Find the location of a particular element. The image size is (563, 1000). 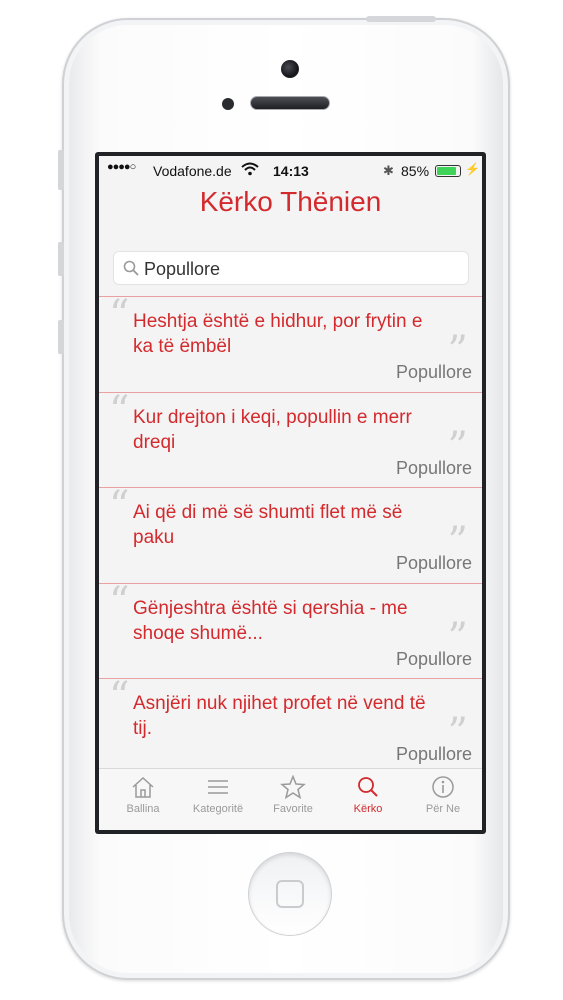

tab-ballina: Ballina is located at coordinates (143, 801).